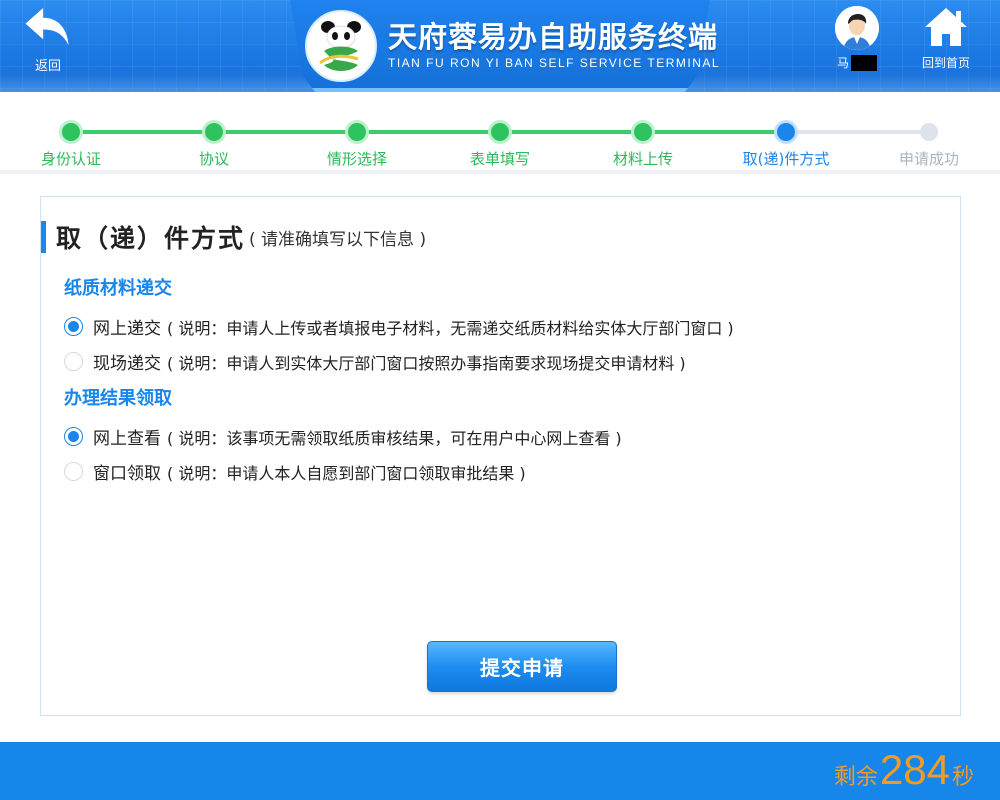 This screenshot has height=800, width=1000. What do you see at coordinates (857, 132) in the screenshot?
I see `step-line-todo` at bounding box center [857, 132].